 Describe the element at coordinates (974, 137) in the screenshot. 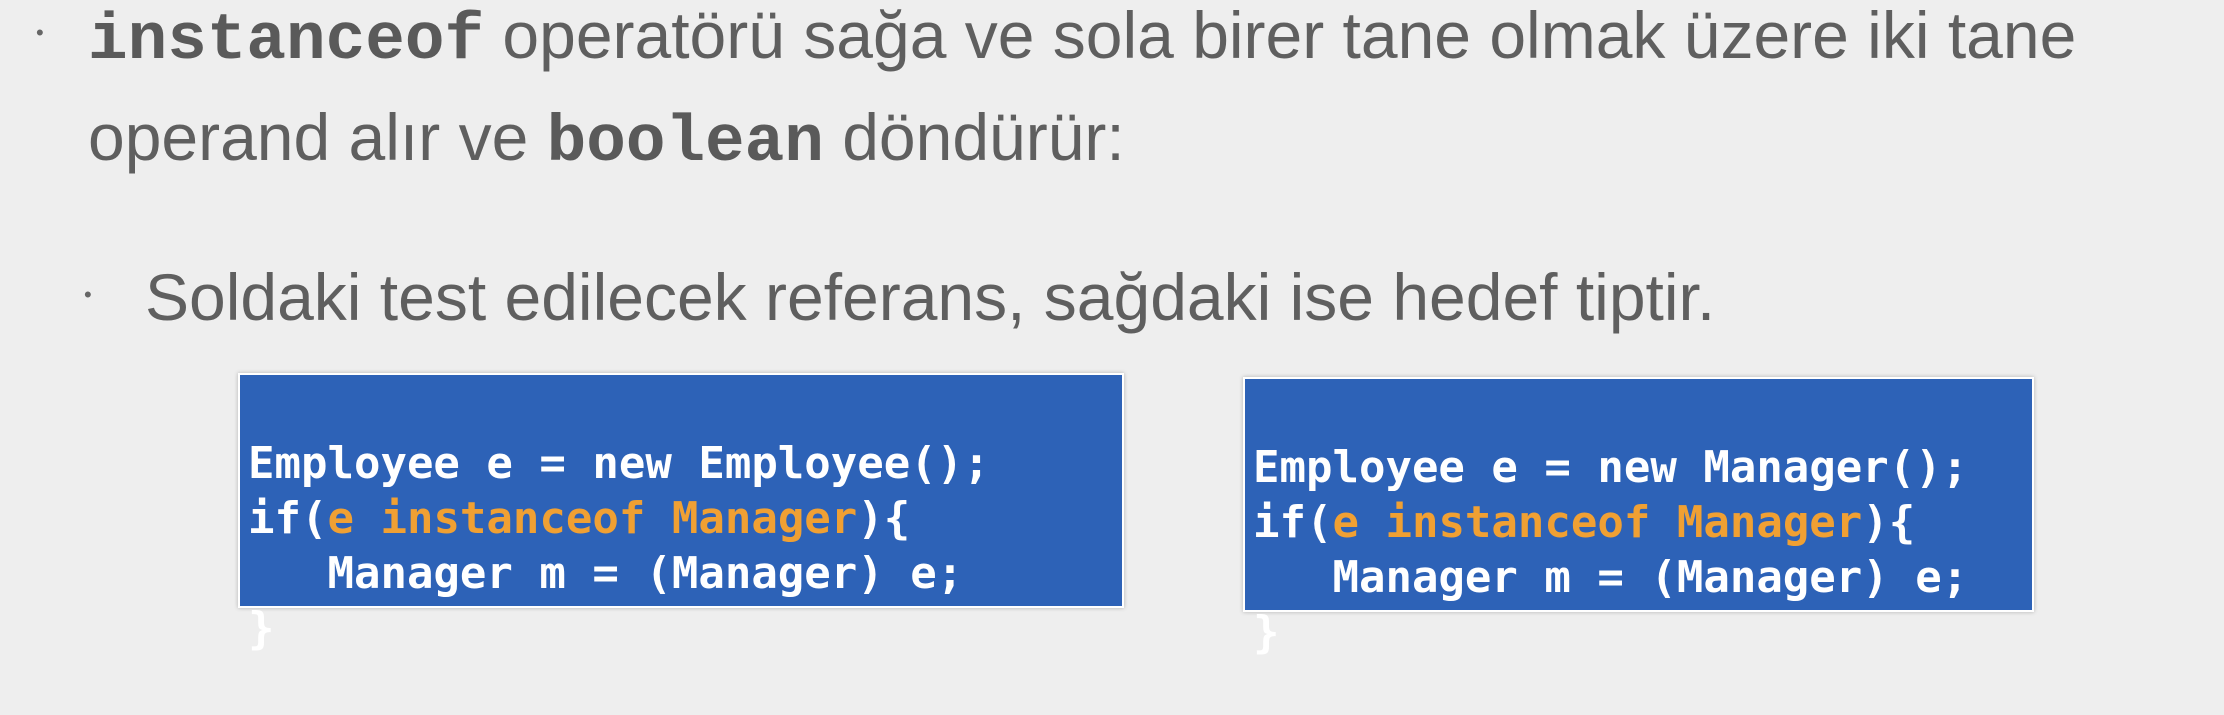

I see `bullet1-text-c: döndürür:` at that location.